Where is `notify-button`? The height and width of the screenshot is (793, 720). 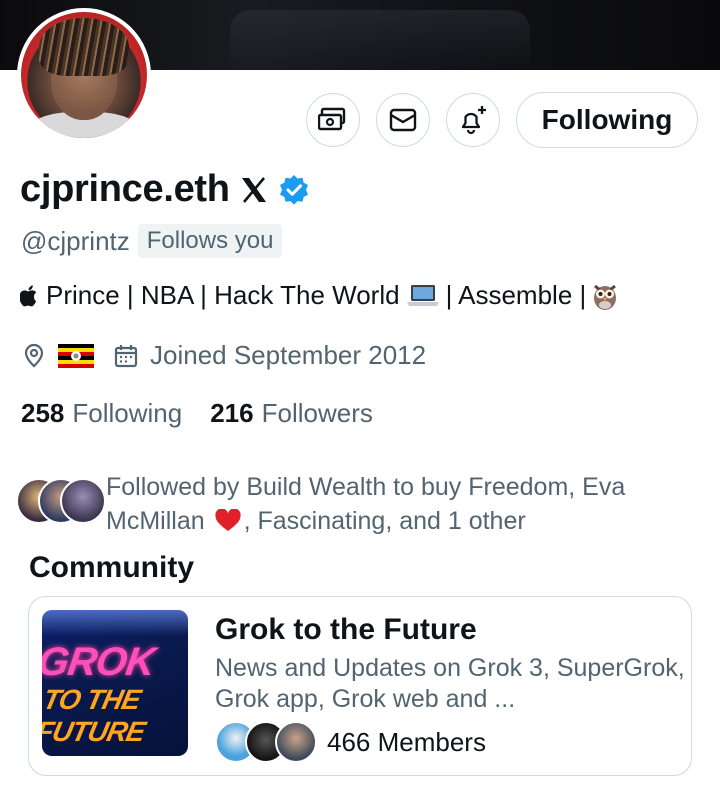
notify-button is located at coordinates (473, 120).